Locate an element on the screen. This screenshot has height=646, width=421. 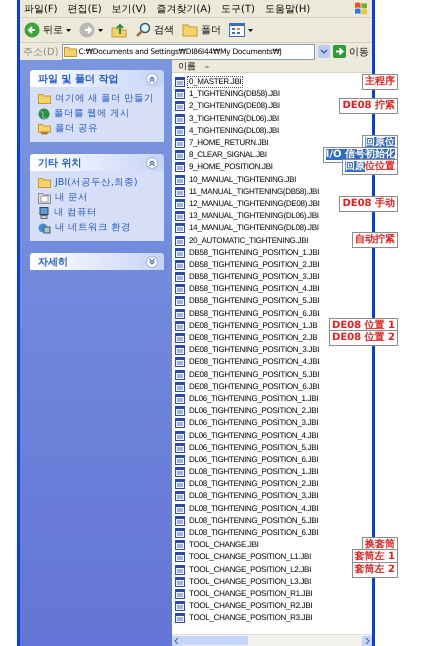
annotation-label: DE08 位置 2 is located at coordinates (363, 338).